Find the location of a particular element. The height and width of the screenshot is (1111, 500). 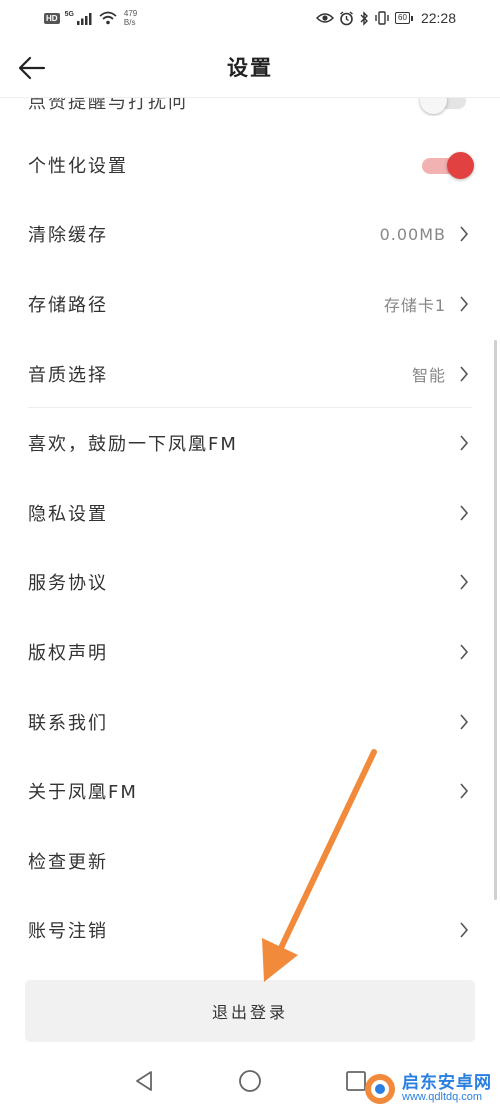

settings-row-rate-app: 喜欢，鼓励一下凤凰FM is located at coordinates (250, 443).